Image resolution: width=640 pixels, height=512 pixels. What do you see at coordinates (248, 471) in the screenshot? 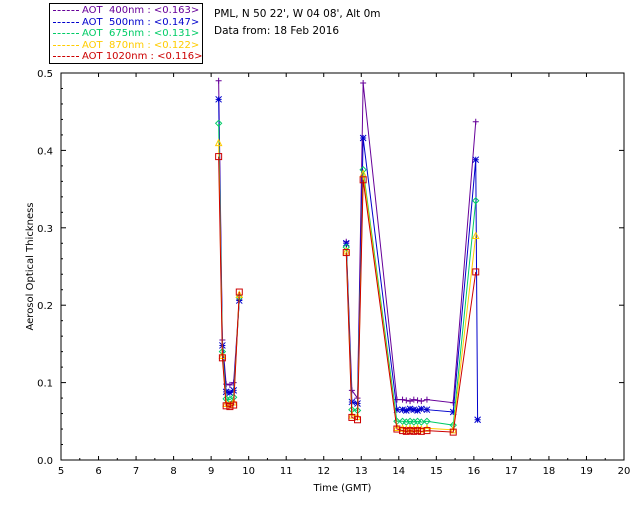
I see `x-tick-label: 10` at bounding box center [248, 471].